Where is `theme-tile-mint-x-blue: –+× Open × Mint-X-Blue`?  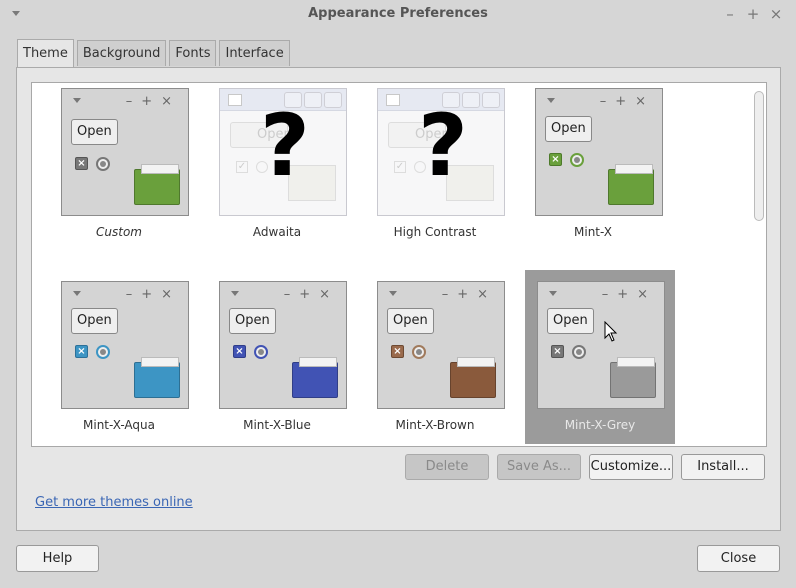
theme-tile-mint-x-blue: –+× Open × Mint-X-Blue is located at coordinates (277, 361).